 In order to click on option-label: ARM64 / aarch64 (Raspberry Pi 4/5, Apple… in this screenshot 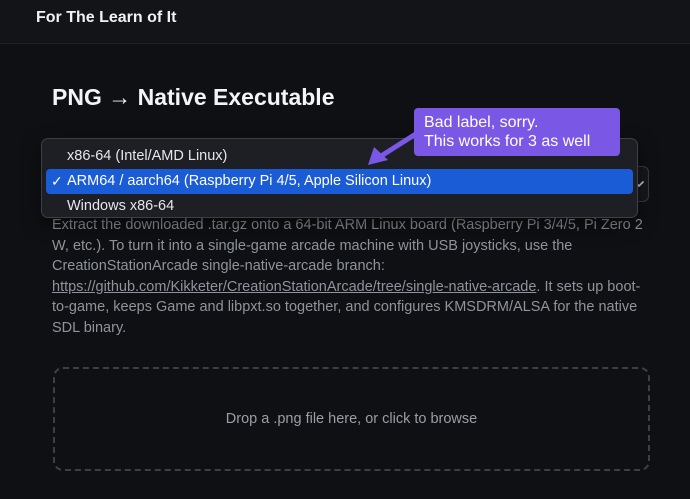, I will do `click(249, 181)`.